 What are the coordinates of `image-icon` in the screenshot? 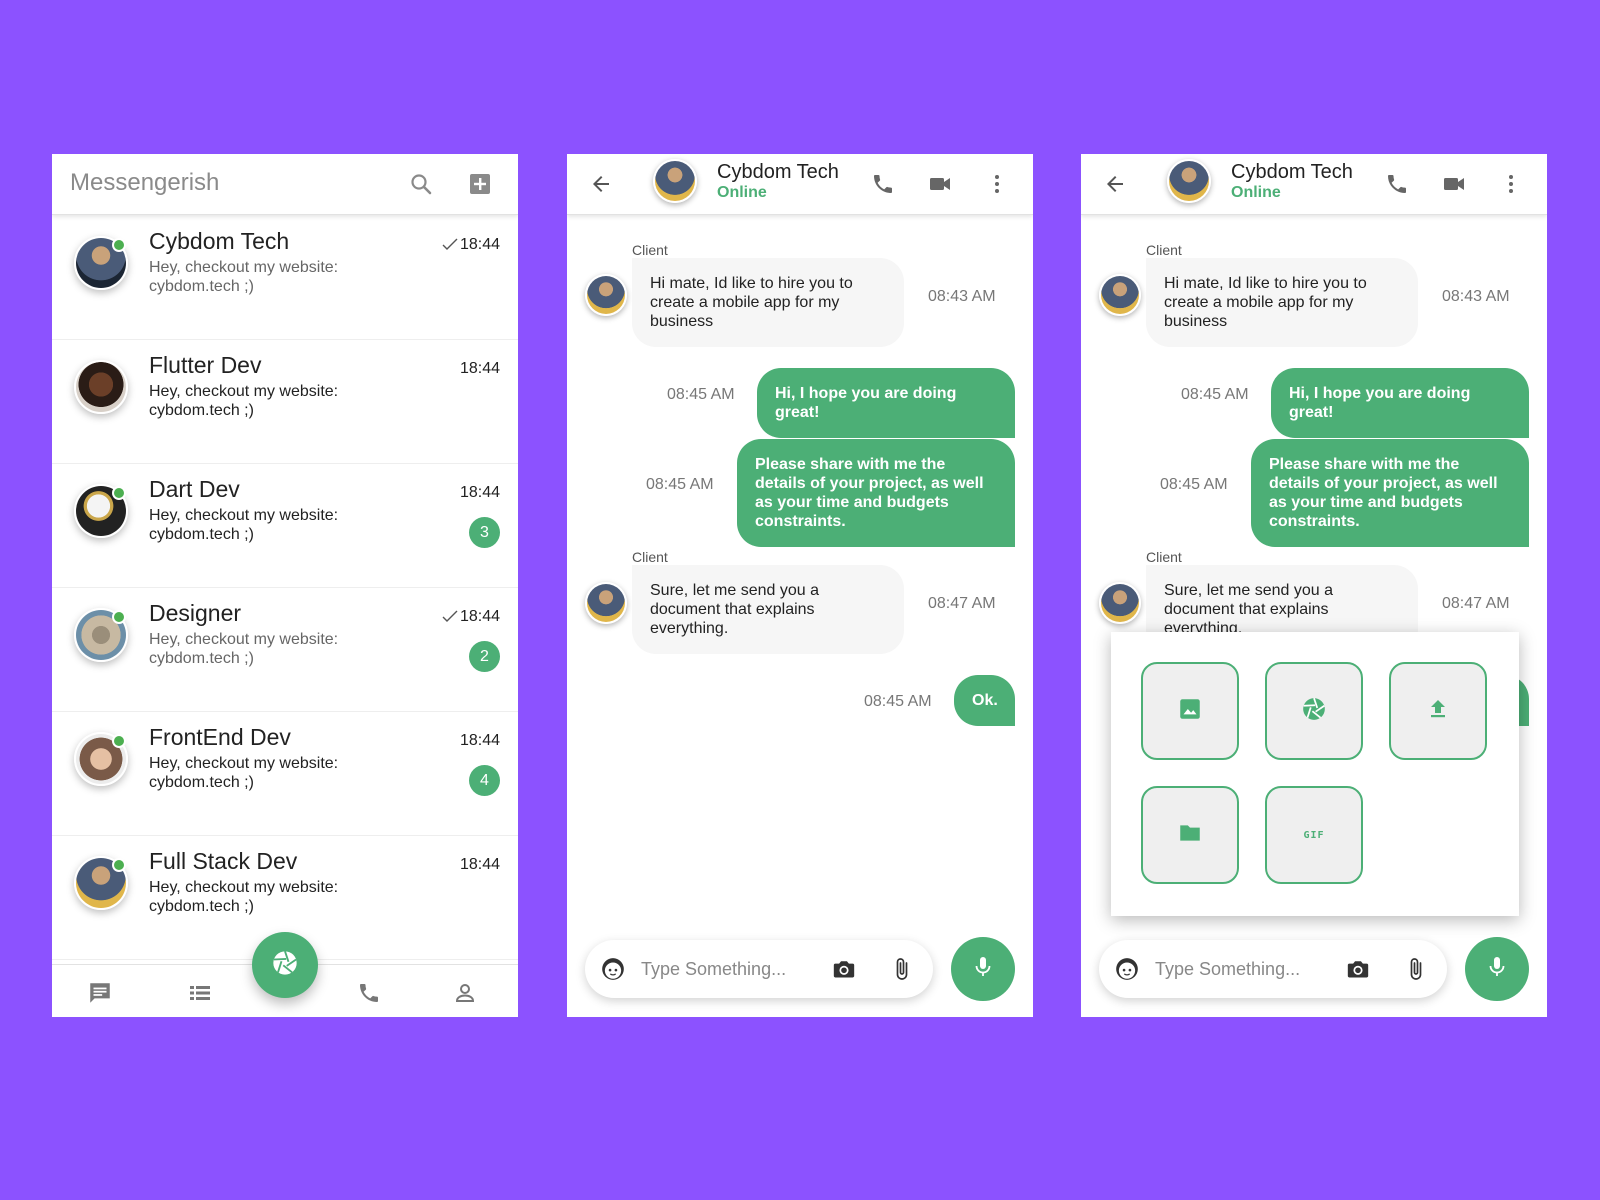 It's located at (1190, 711).